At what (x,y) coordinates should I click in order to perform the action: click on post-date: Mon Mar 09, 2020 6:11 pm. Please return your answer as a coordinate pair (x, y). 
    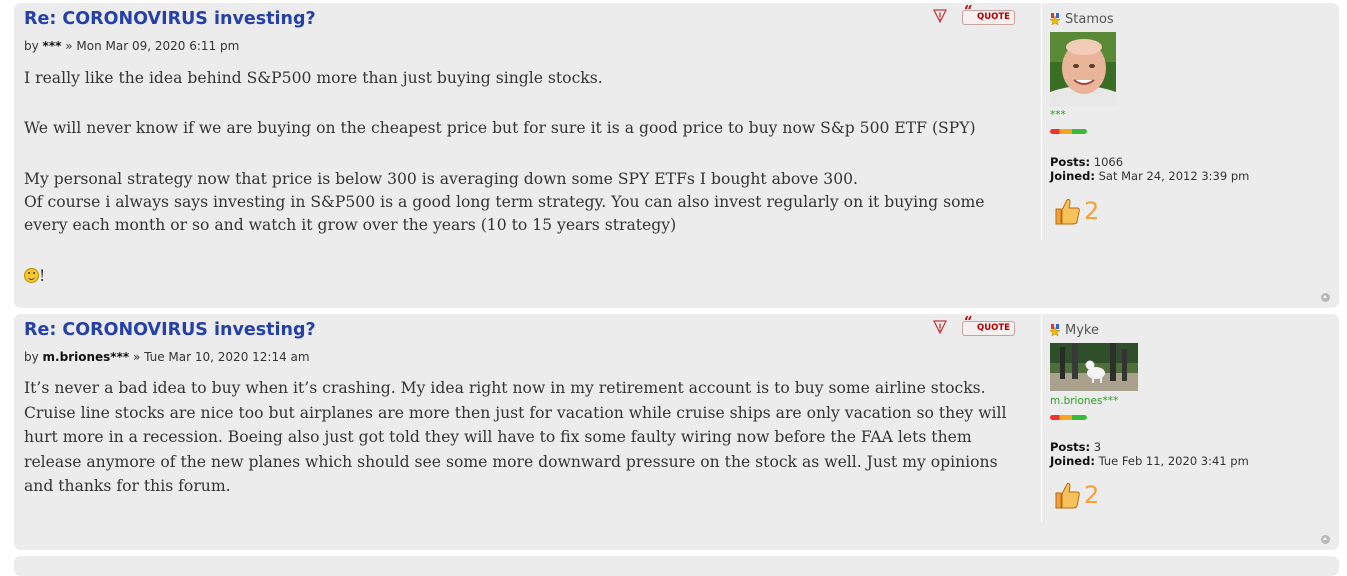
    Looking at the image, I should click on (158, 46).